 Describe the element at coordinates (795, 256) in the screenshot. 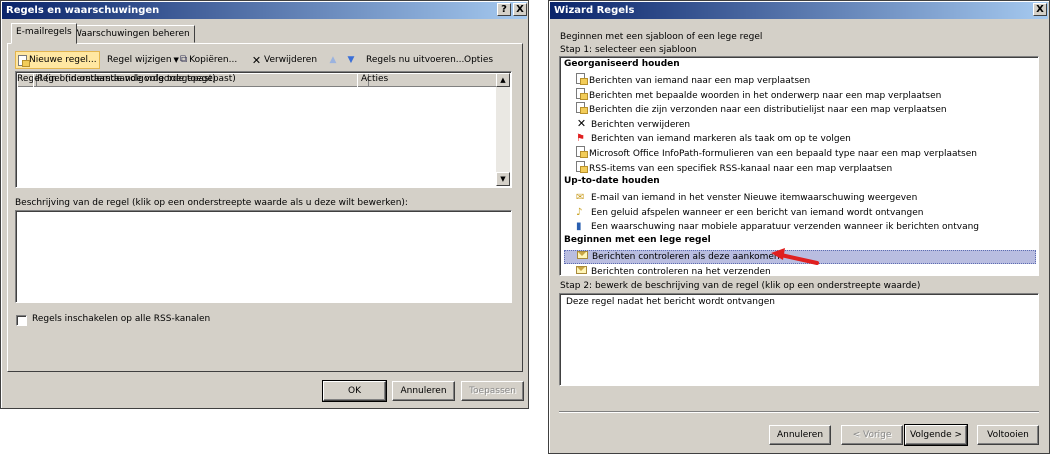

I see `annotation-arrow` at that location.